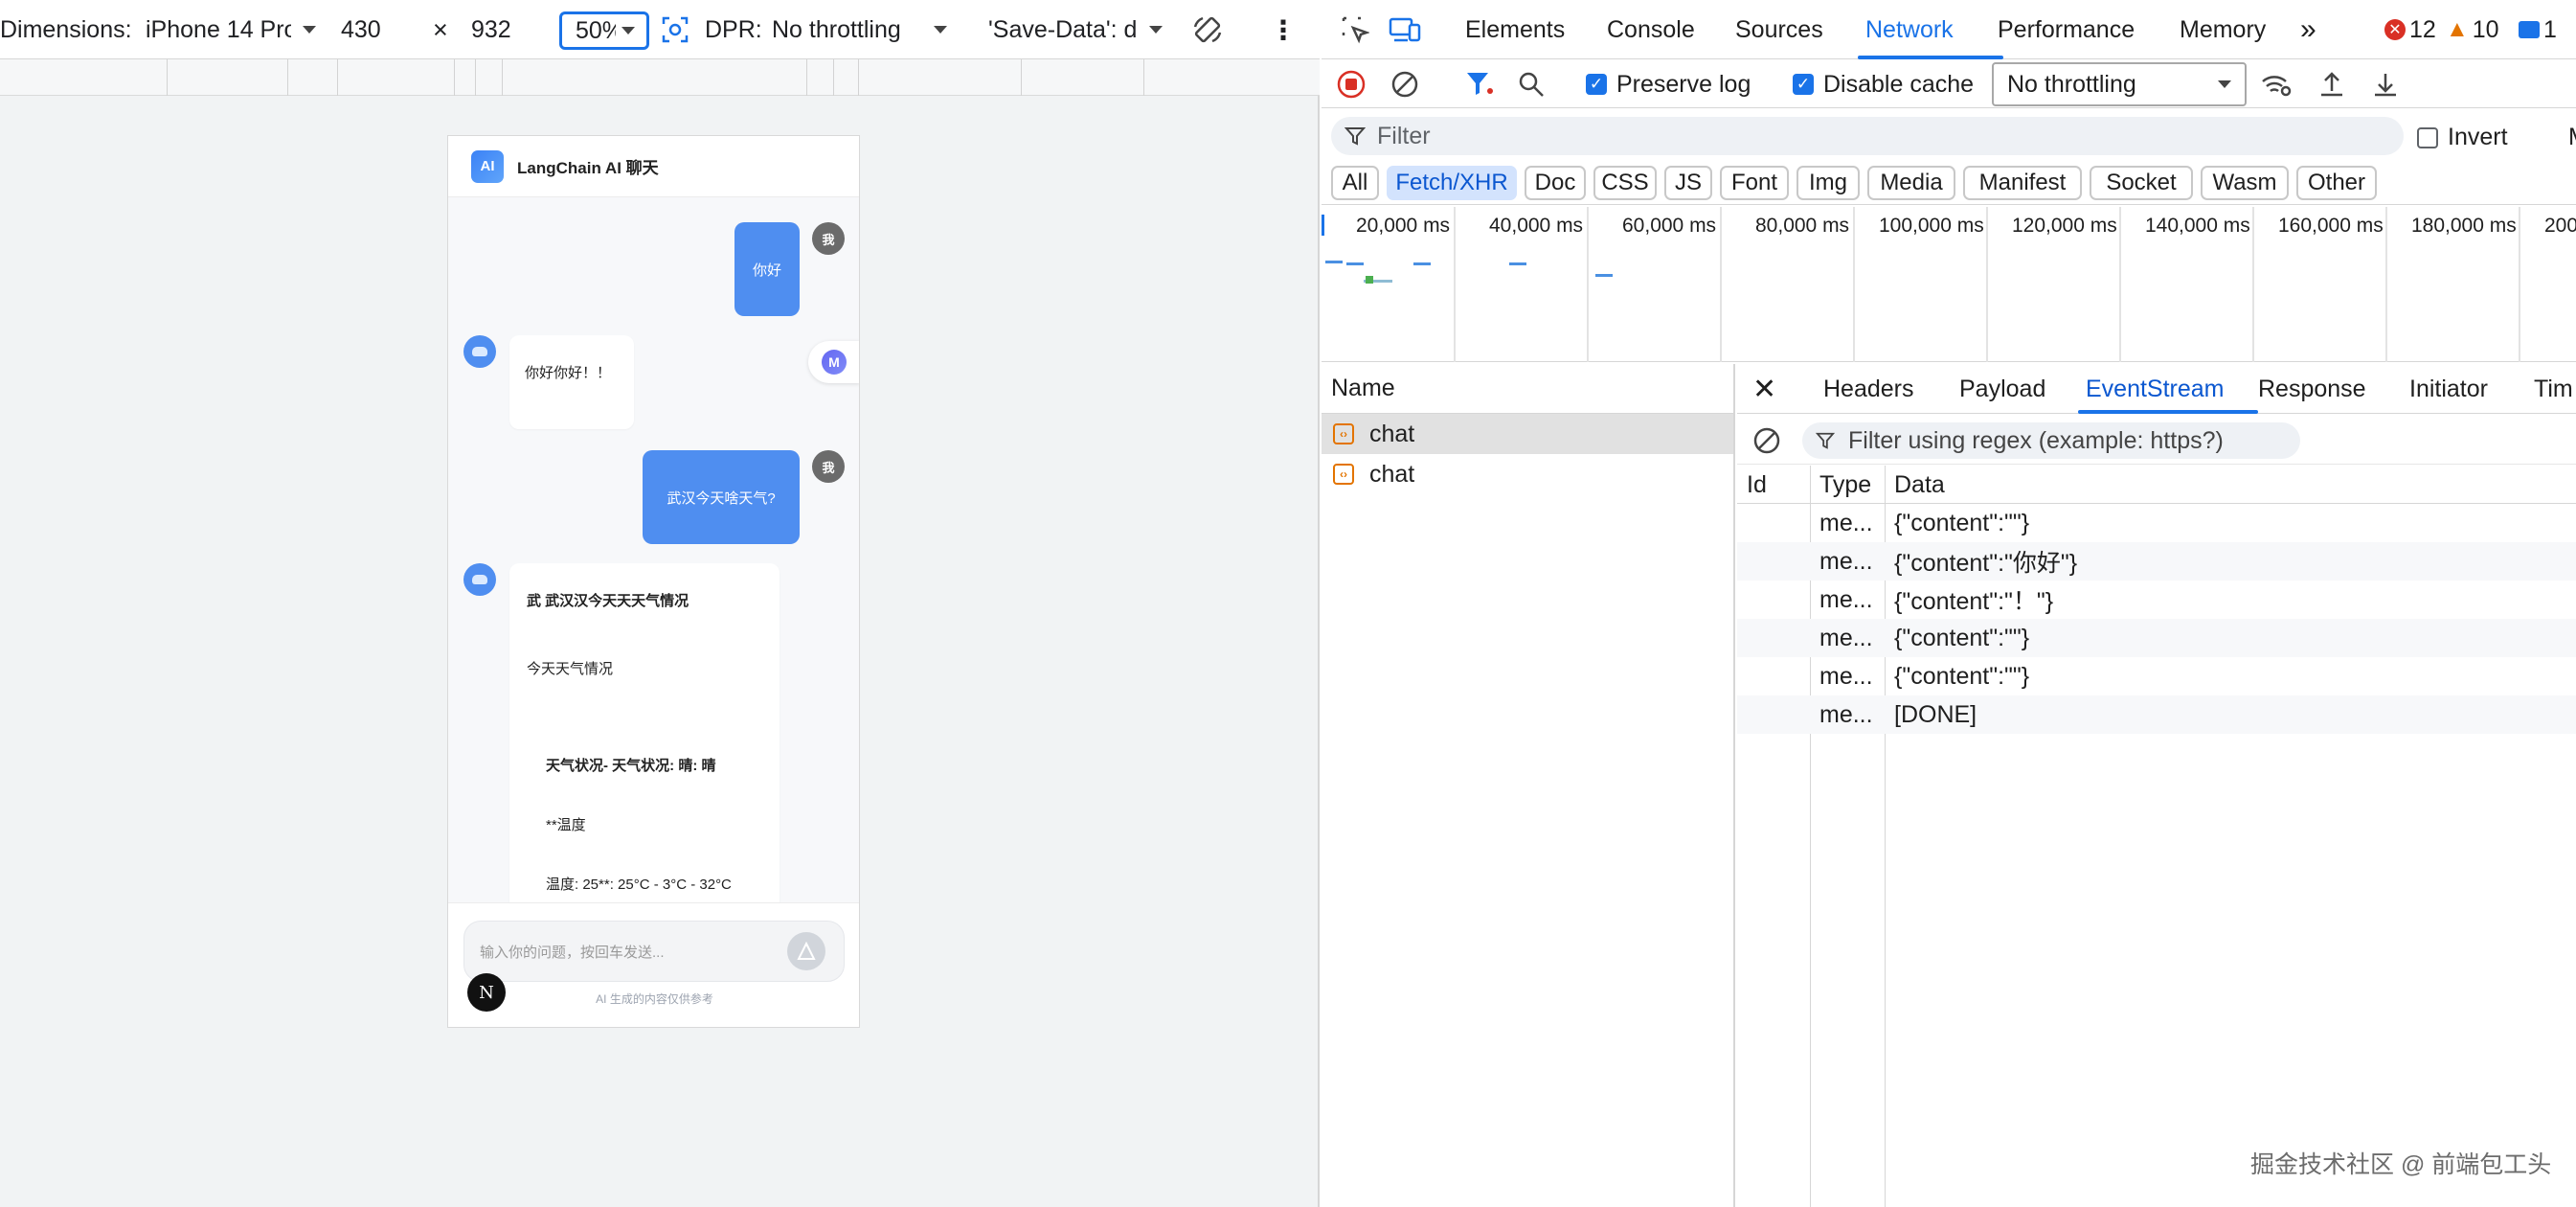 Image resolution: width=2576 pixels, height=1207 pixels. What do you see at coordinates (379, 29) in the screenshot?
I see `width-input: 430` at bounding box center [379, 29].